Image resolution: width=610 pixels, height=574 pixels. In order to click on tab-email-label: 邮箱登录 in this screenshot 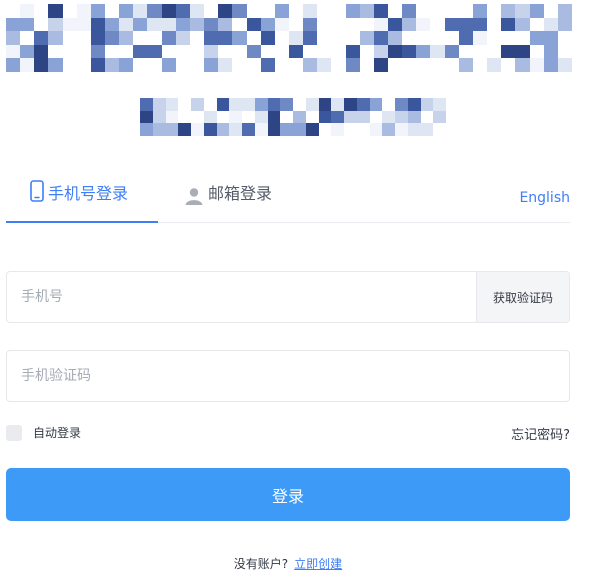, I will do `click(240, 193)`.